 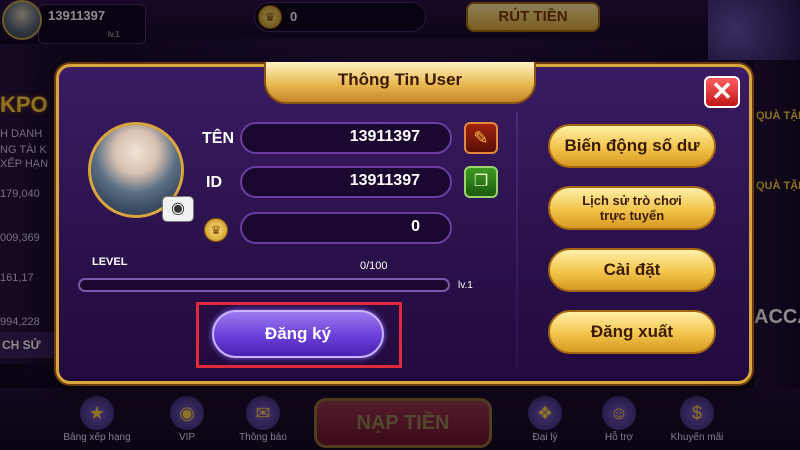 What do you see at coordinates (632, 146) in the screenshot?
I see `balance-history-button: Biến động số dư` at bounding box center [632, 146].